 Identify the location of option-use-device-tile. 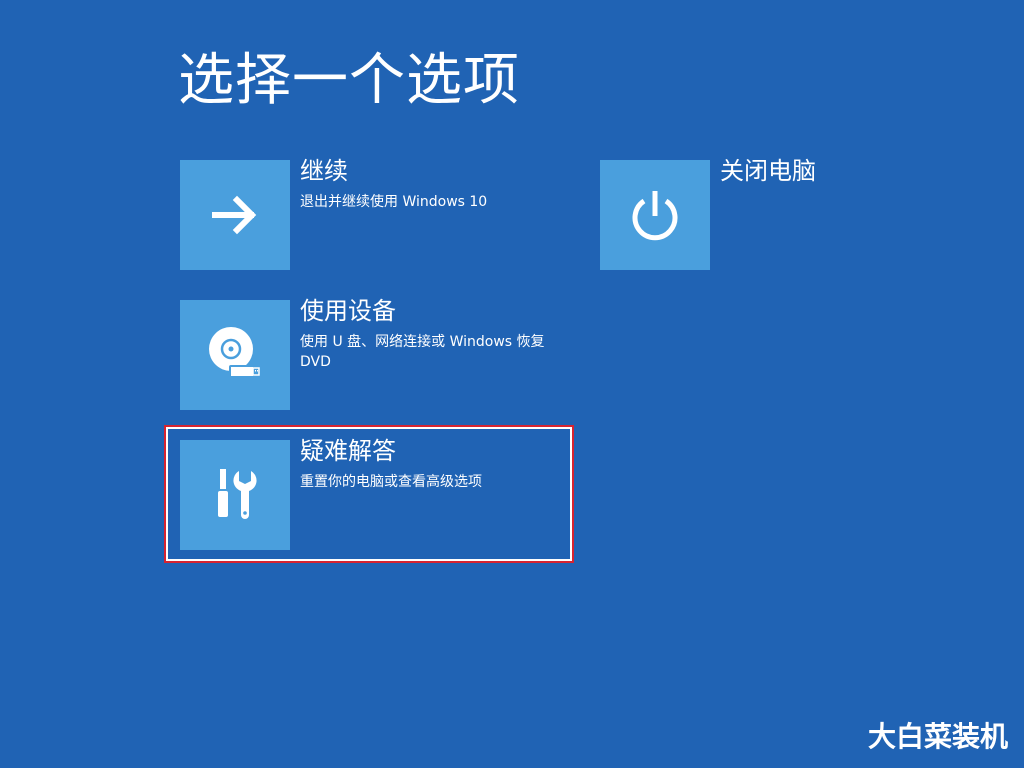
(235, 355).